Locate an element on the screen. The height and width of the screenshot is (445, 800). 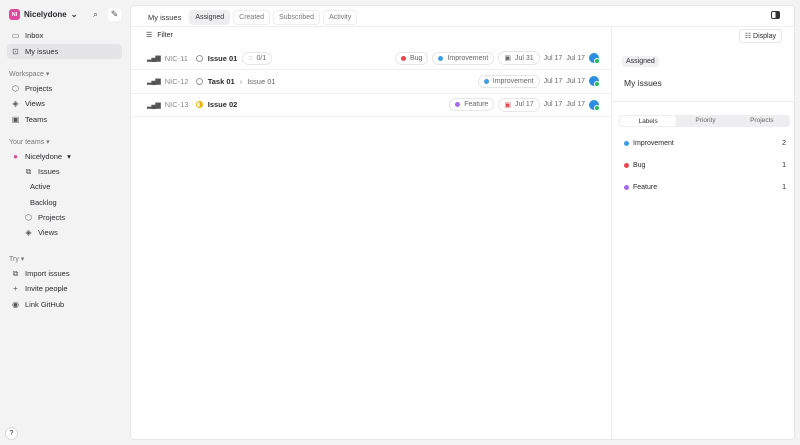
count: 2 is located at coordinates (784, 143).